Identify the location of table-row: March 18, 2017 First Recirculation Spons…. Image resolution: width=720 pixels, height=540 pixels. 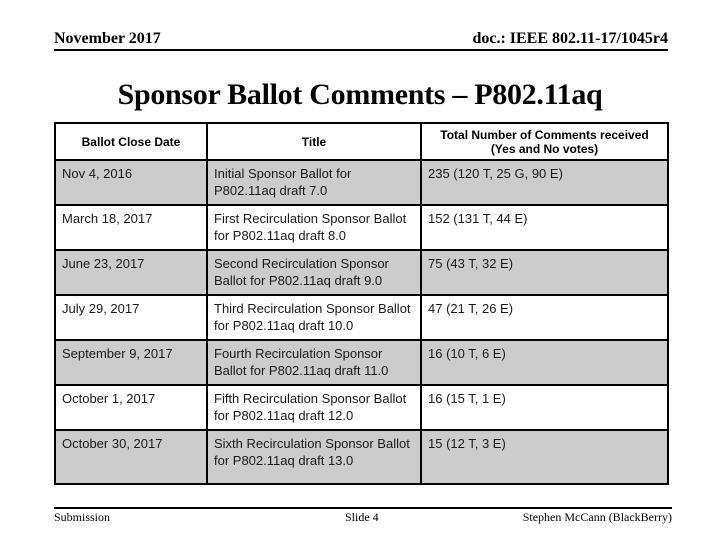
(361, 227).